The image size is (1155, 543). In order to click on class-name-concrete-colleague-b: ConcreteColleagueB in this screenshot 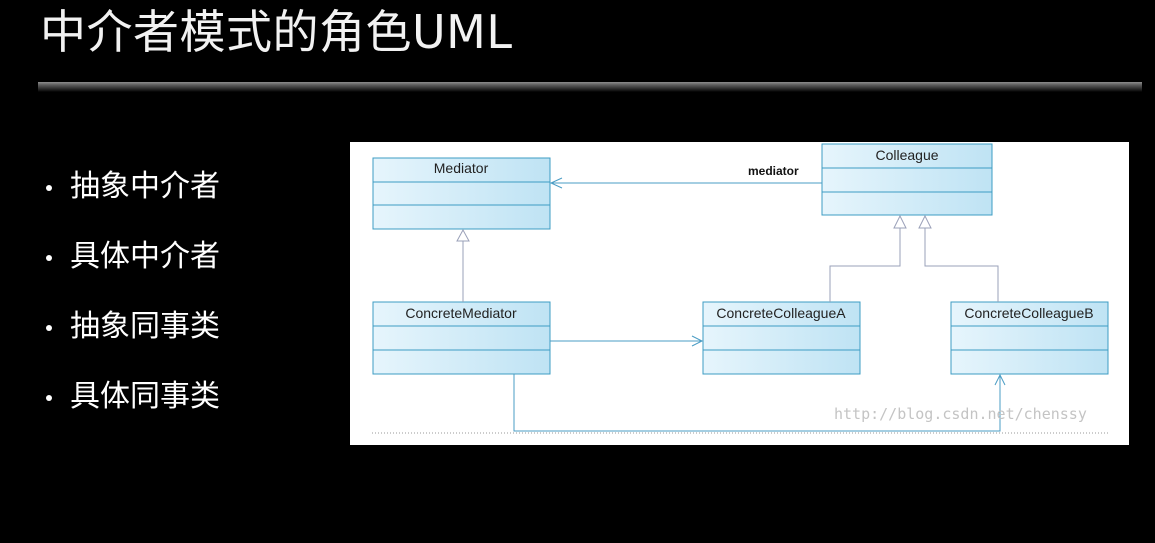, I will do `click(1028, 313)`.